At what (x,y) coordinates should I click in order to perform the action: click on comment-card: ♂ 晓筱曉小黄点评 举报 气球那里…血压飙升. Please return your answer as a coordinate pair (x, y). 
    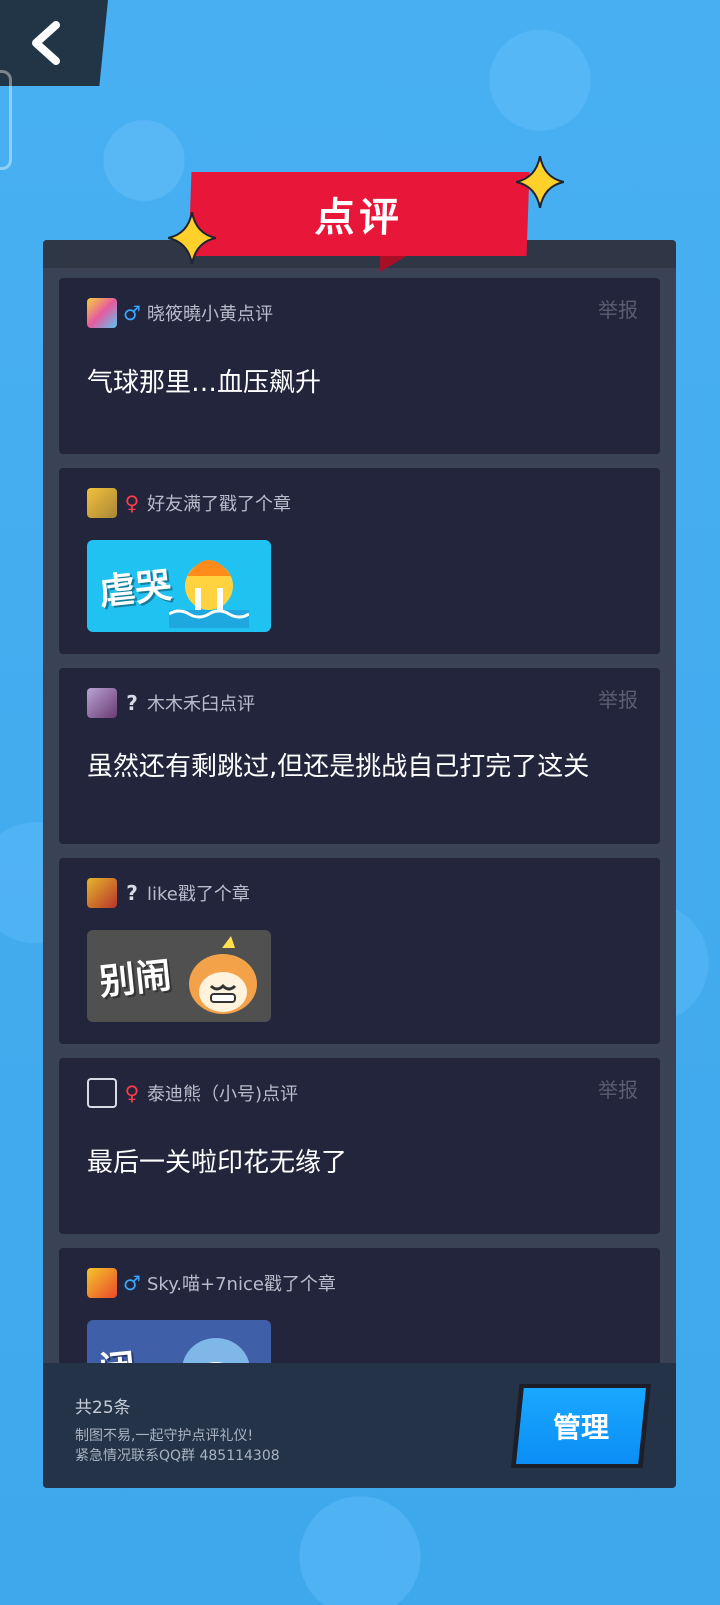
    Looking at the image, I should click on (359, 366).